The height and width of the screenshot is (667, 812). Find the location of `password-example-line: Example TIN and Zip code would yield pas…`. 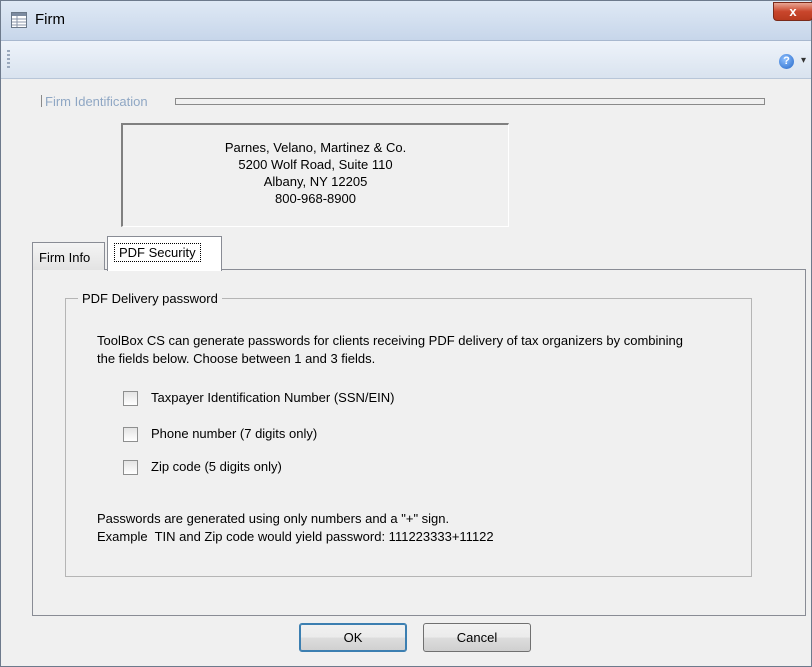

password-example-line: Example TIN and Zip code would yield pas… is located at coordinates (295, 536).